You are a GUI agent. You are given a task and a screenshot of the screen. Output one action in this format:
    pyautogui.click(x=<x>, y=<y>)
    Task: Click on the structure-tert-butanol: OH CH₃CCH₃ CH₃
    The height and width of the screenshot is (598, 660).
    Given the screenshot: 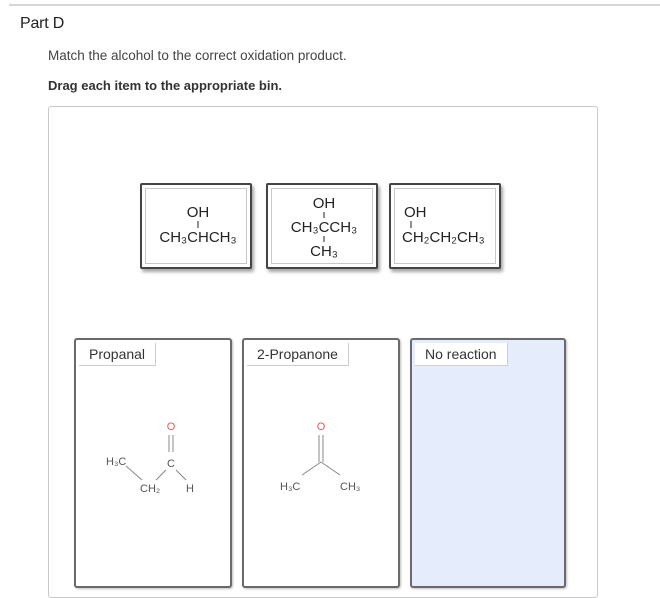 What is the action you would take?
    pyautogui.click(x=324, y=227)
    